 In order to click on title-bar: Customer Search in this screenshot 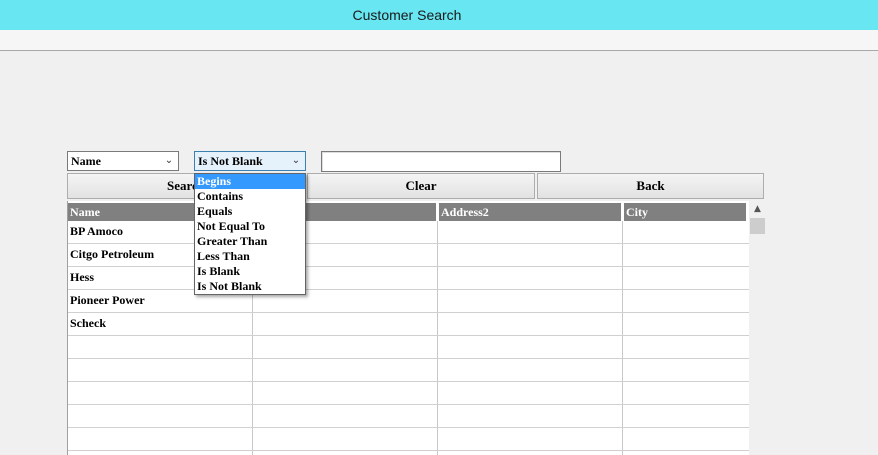, I will do `click(439, 15)`.